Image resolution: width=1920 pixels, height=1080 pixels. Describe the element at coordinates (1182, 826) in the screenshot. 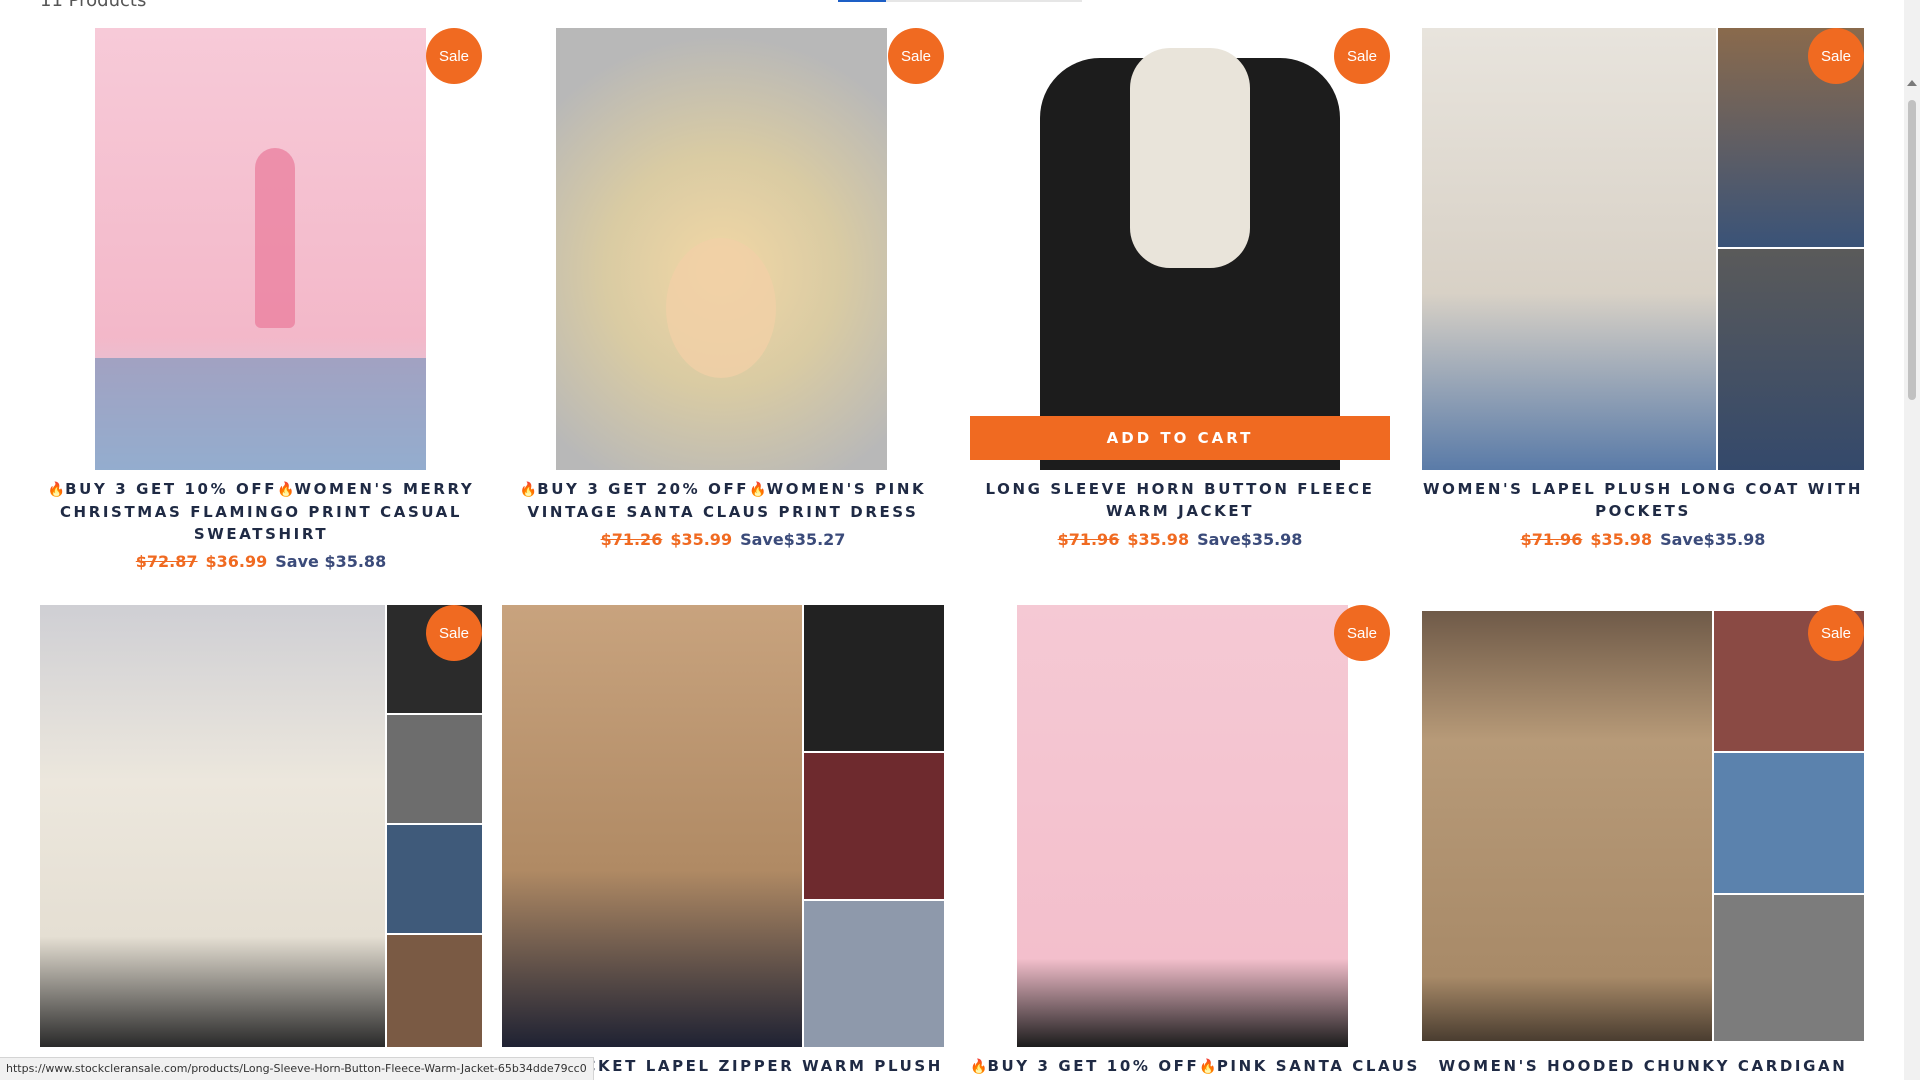

I see `pink-santa-sweatshirt-image` at that location.